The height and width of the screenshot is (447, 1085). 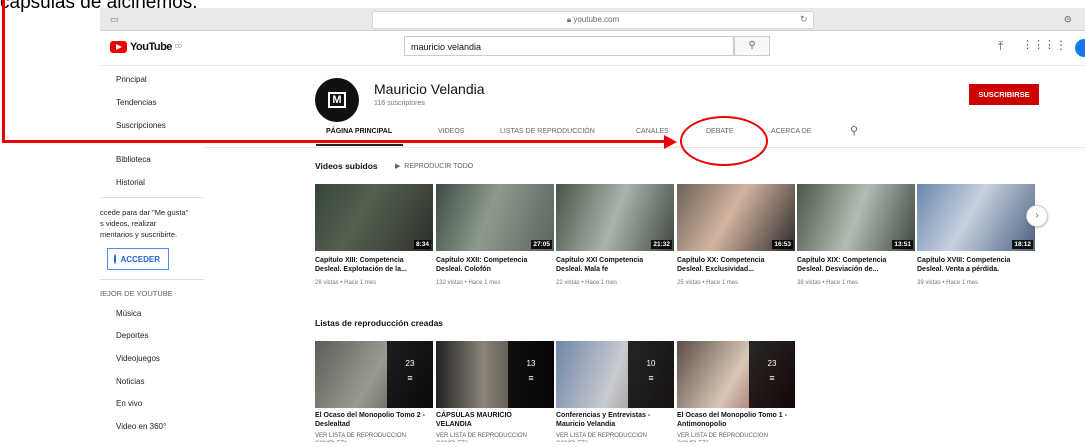 I want to click on playlist-title-line: El Ocaso del Monopolio Tomo 1 -, so click(x=732, y=415).